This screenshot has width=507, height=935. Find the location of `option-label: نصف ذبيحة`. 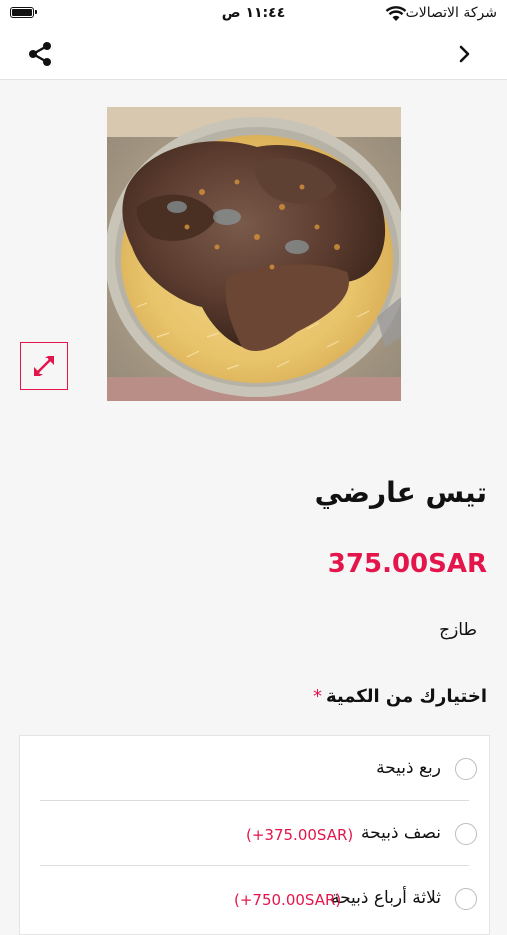

option-label: نصف ذبيحة is located at coordinates (401, 833).